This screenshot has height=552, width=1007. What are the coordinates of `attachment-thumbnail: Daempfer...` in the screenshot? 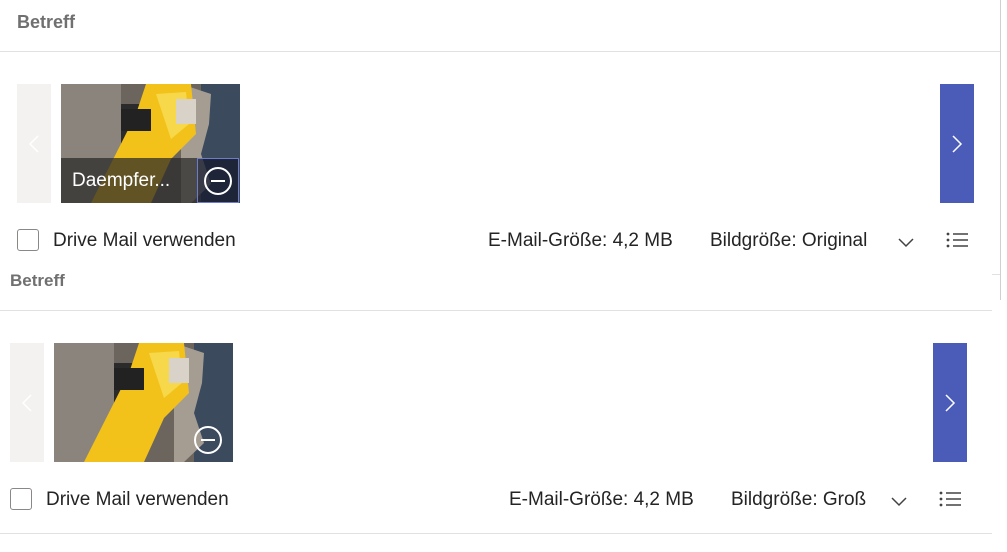 It's located at (150, 143).